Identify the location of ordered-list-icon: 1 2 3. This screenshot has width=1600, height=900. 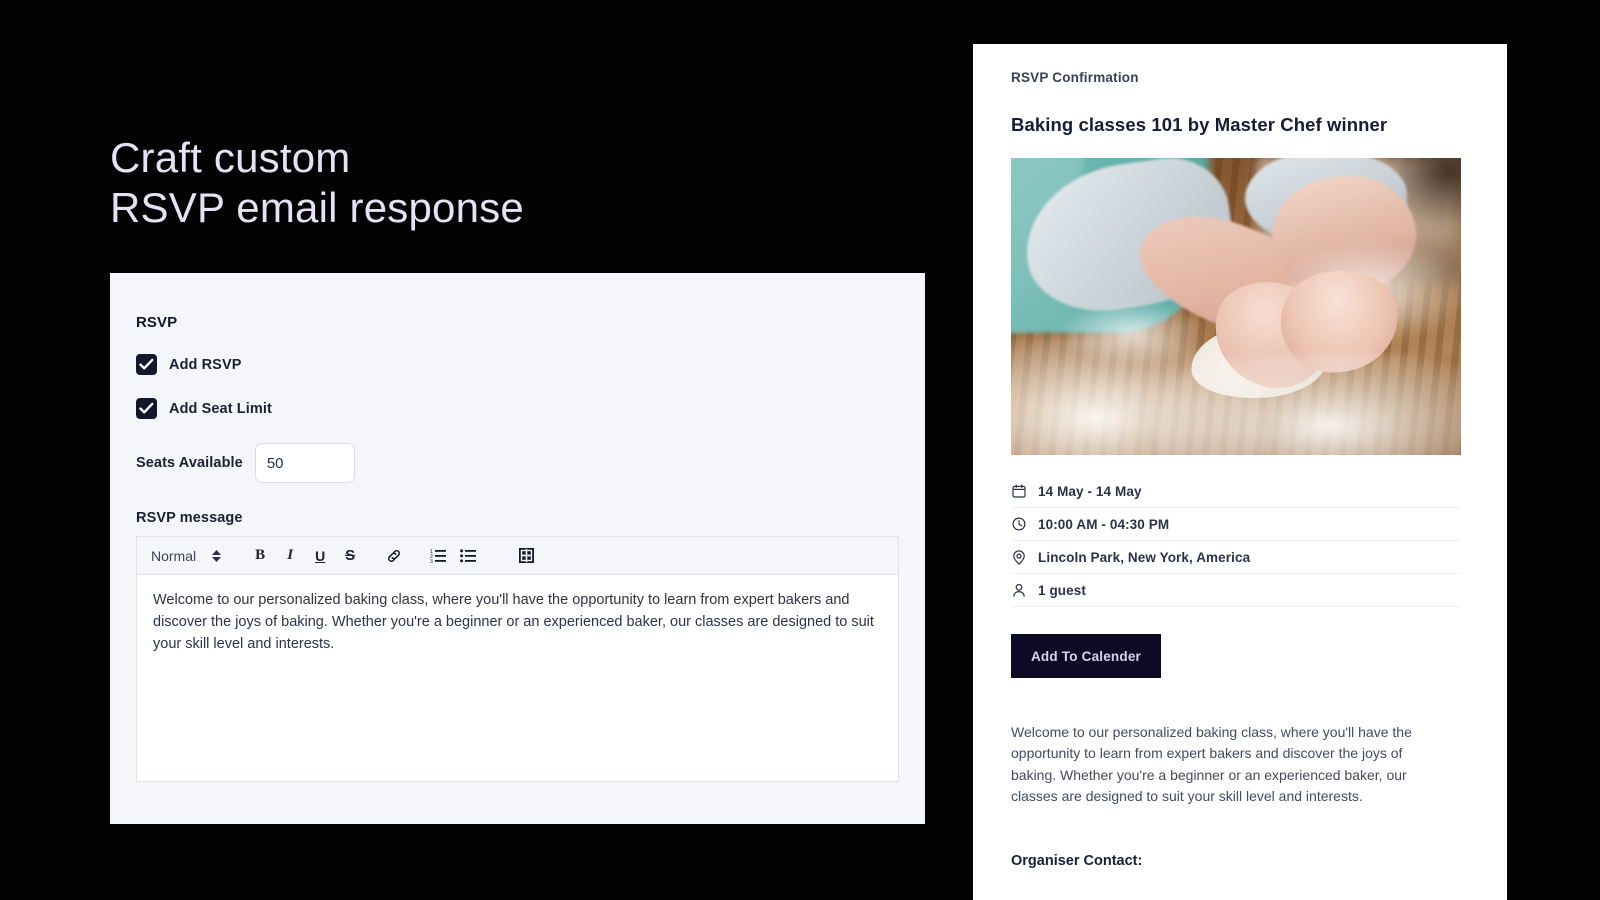
(438, 556).